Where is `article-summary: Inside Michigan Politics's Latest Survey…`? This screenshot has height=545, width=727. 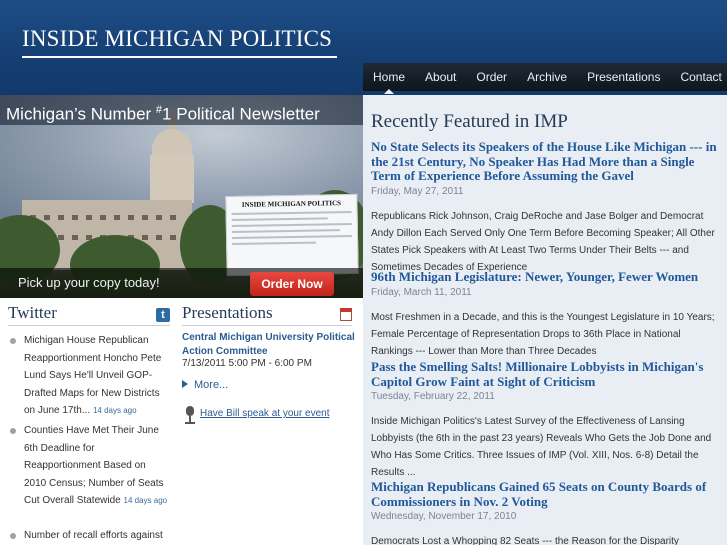
article-summary: Inside Michigan Politics's Latest Survey… is located at coordinates (541, 447).